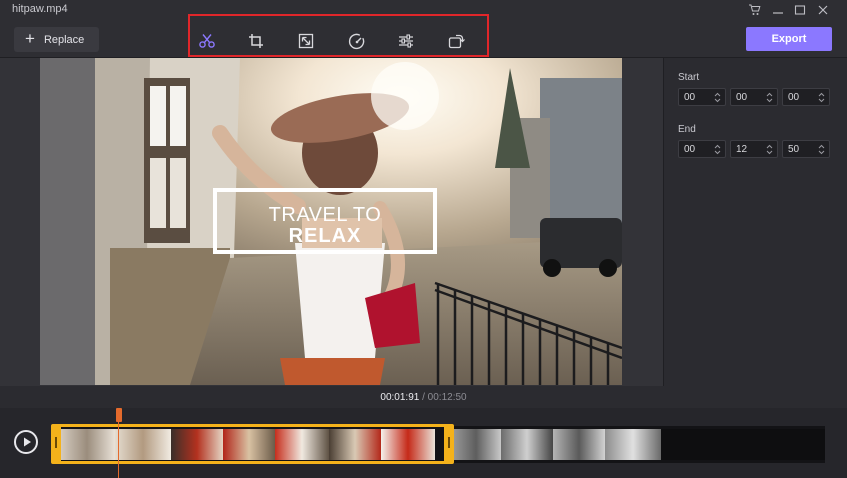  I want to click on start-label: Start, so click(689, 77).